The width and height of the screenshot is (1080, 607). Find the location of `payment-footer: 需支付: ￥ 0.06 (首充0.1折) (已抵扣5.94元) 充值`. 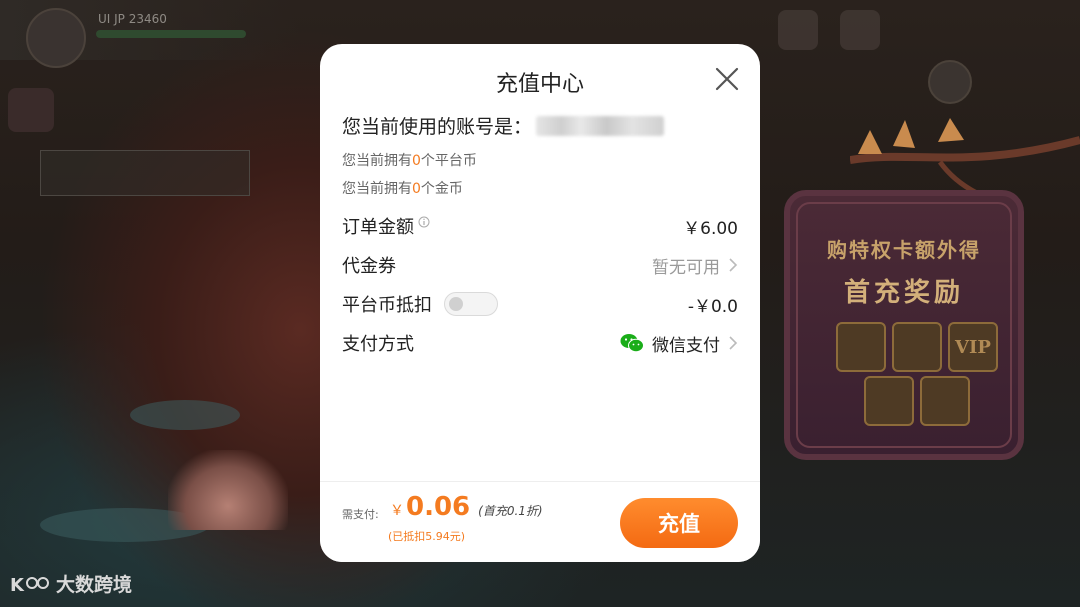

payment-footer: 需支付: ￥ 0.06 (首充0.1折) (已抵扣5.94元) 充值 is located at coordinates (540, 521).